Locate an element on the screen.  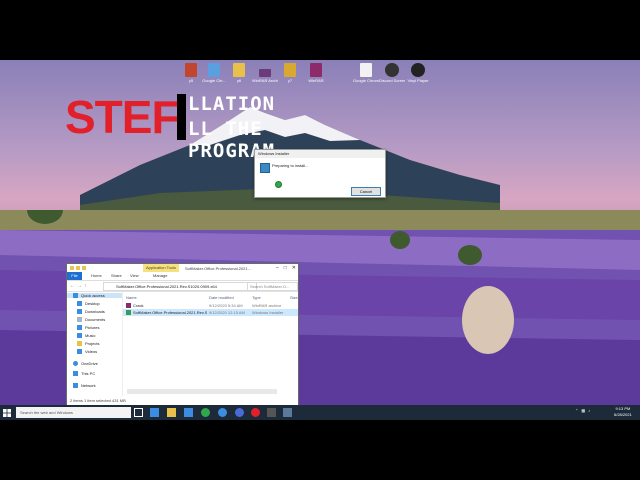
tab-manage: Manage is located at coordinates (160, 275).